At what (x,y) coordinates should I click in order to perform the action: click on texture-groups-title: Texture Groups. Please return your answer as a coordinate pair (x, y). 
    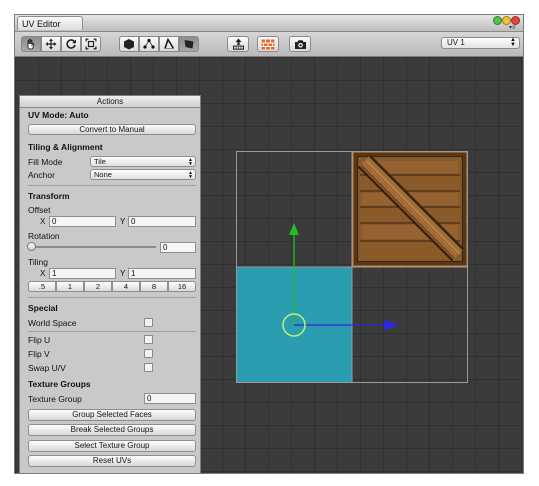
    Looking at the image, I should click on (59, 384).